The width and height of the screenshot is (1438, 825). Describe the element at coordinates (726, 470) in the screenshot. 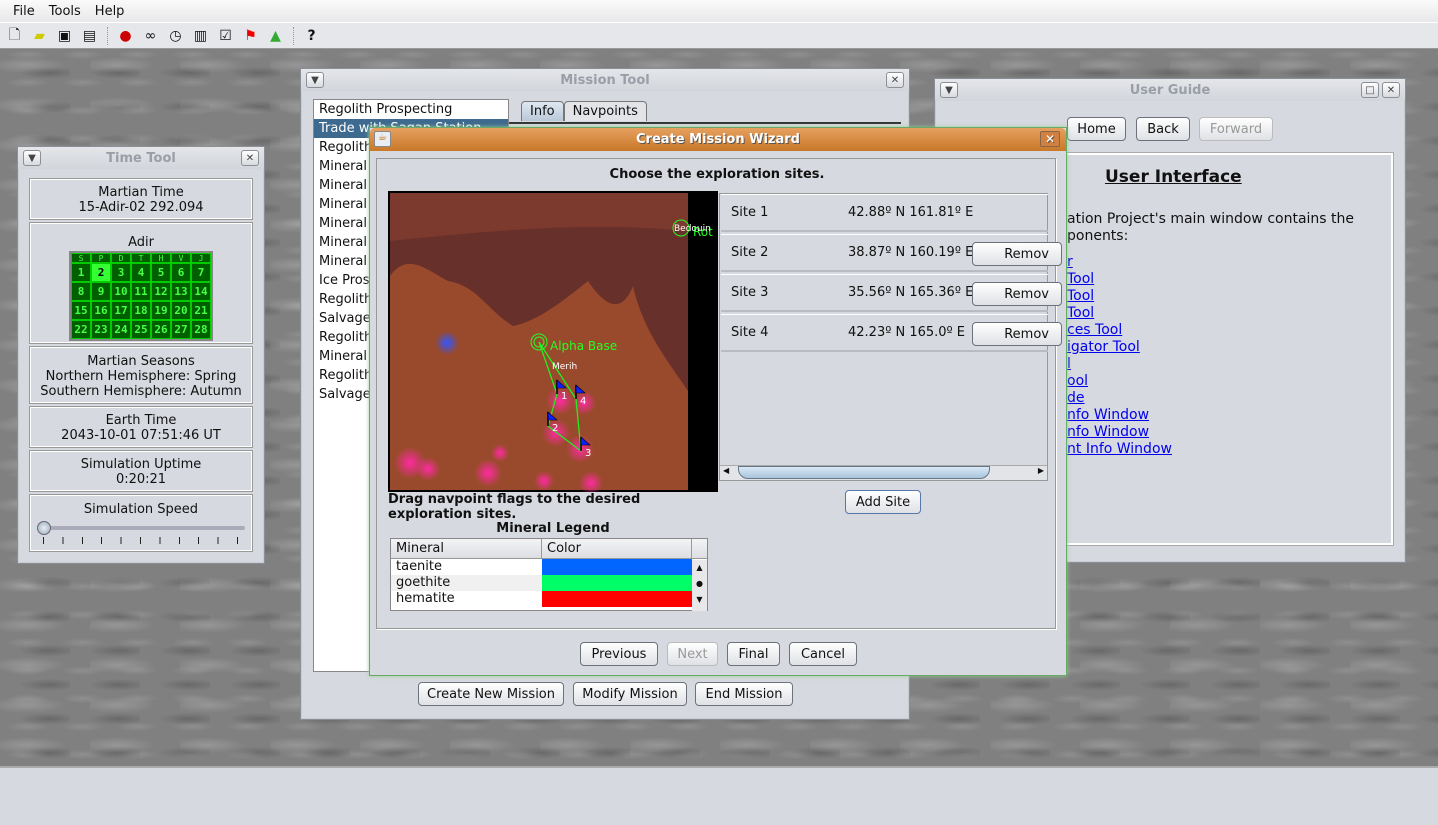

I see `scroll-left-icon: ◀` at that location.